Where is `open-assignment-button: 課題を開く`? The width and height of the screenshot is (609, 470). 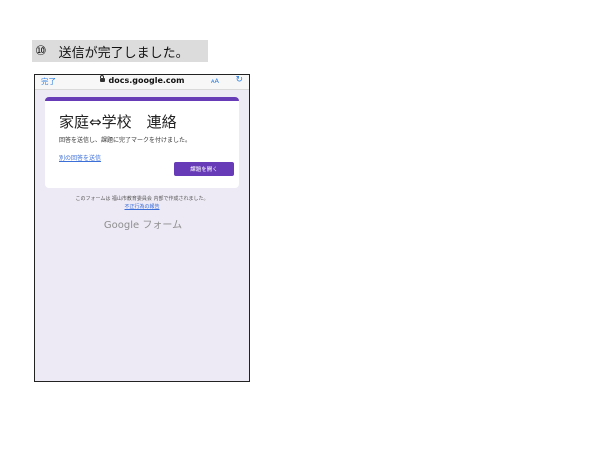
open-assignment-button: 課題を開く is located at coordinates (204, 169).